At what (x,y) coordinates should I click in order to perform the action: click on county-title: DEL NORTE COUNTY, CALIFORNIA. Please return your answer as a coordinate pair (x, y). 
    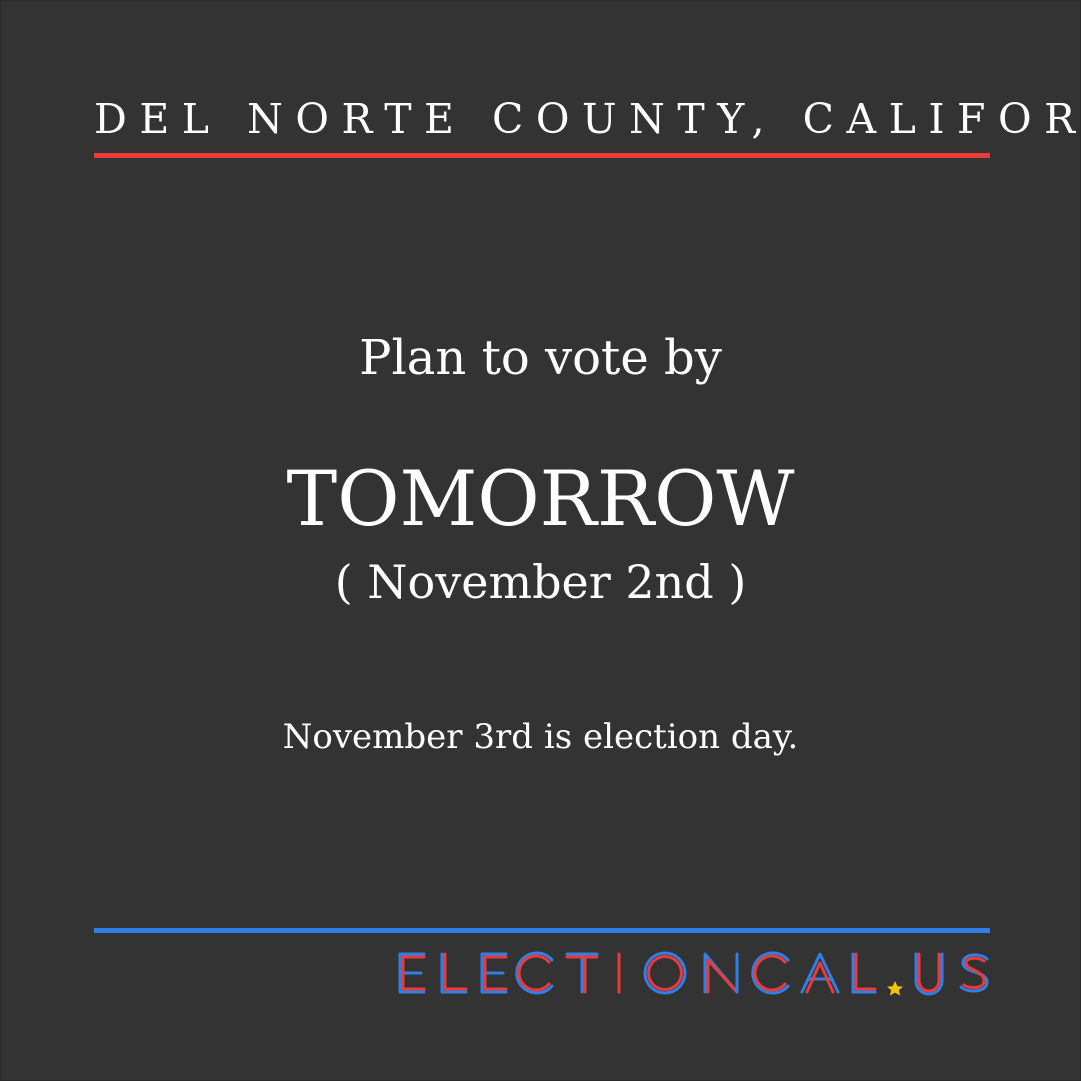
    Looking at the image, I should click on (587, 119).